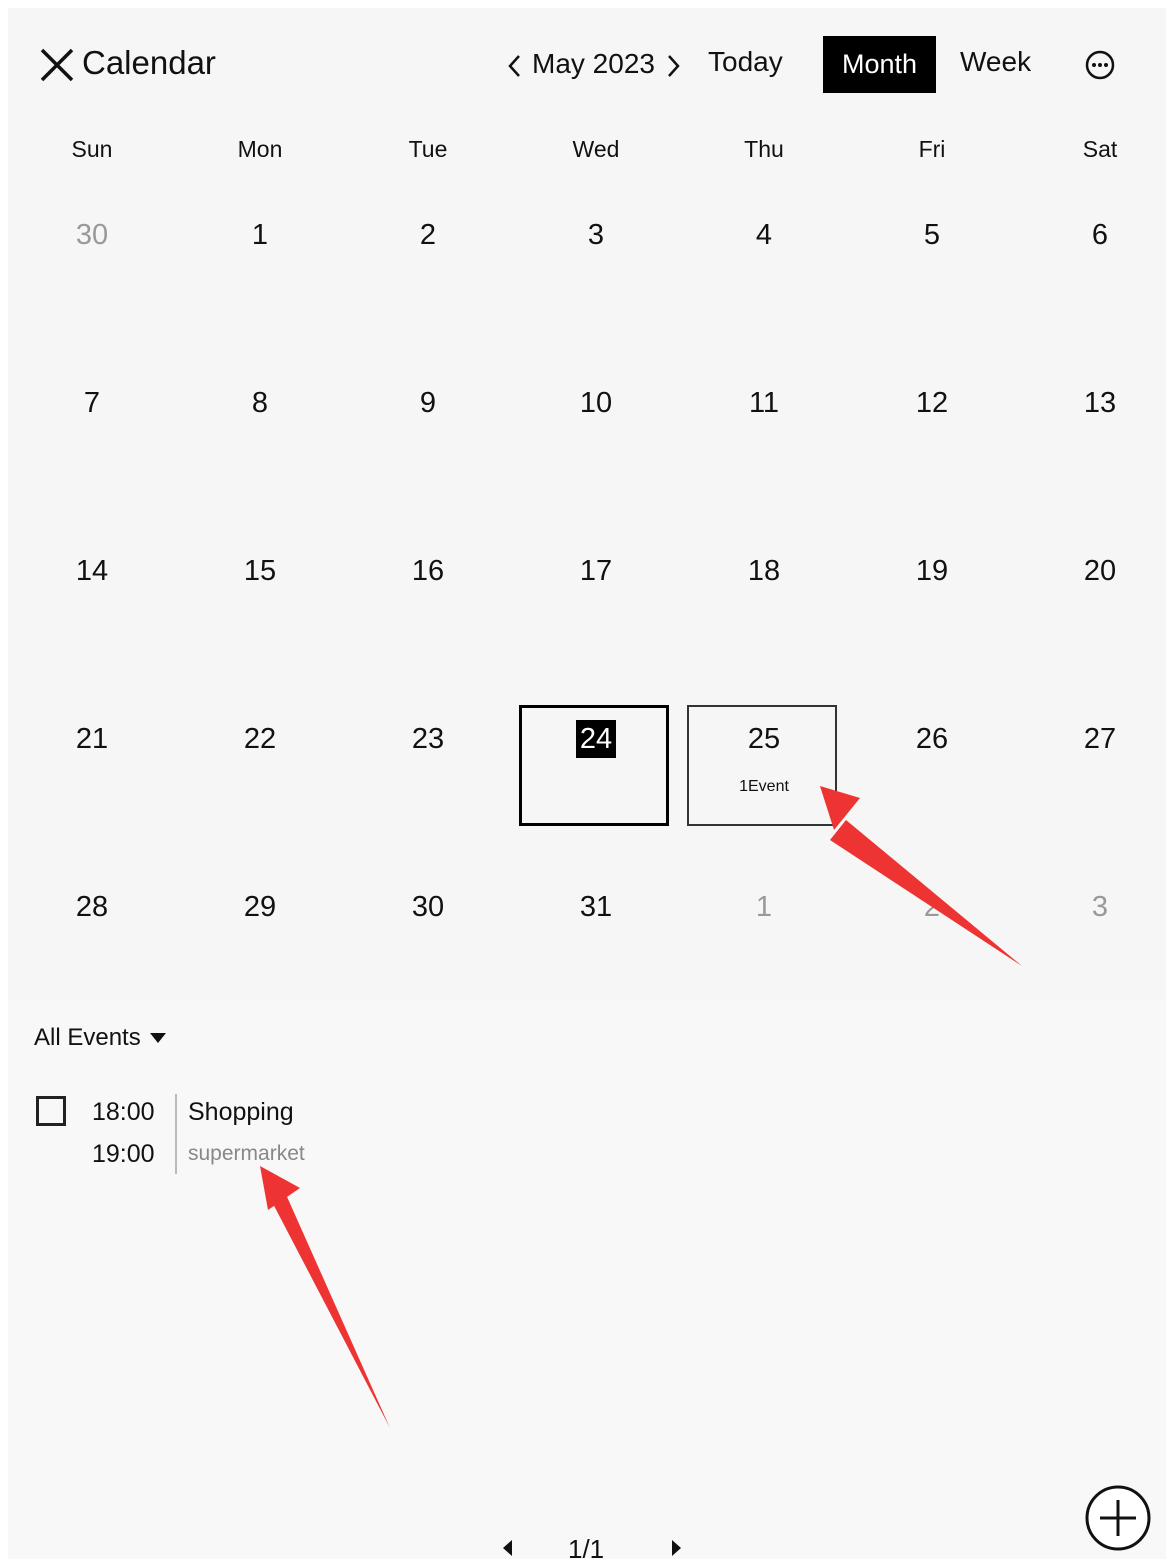  What do you see at coordinates (176, 1134) in the screenshot?
I see `event-divider` at bounding box center [176, 1134].